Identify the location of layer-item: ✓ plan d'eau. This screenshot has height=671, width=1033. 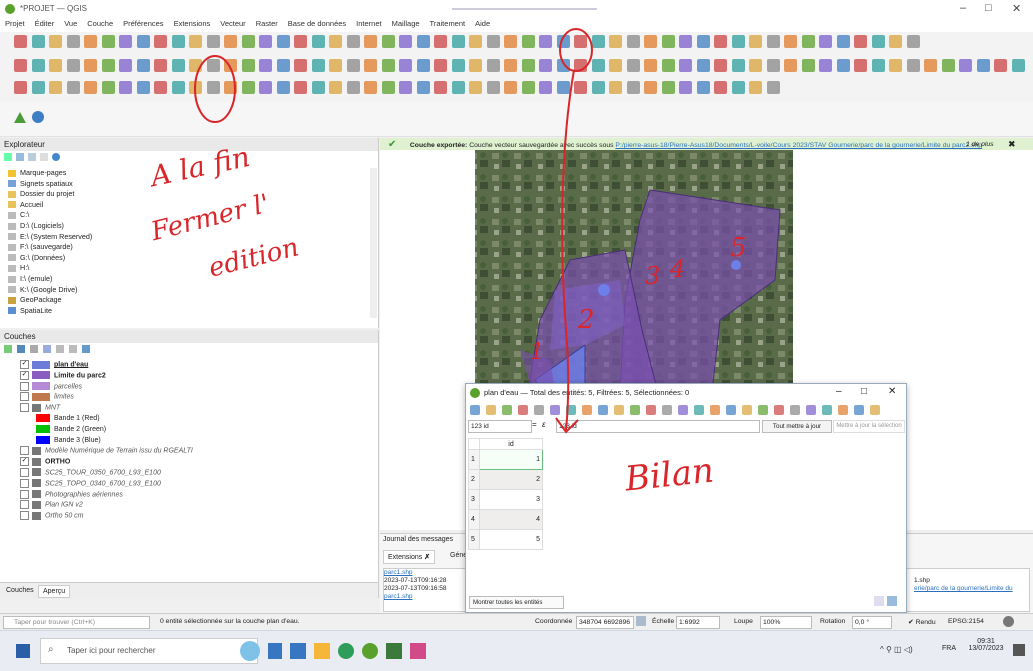
(191, 365).